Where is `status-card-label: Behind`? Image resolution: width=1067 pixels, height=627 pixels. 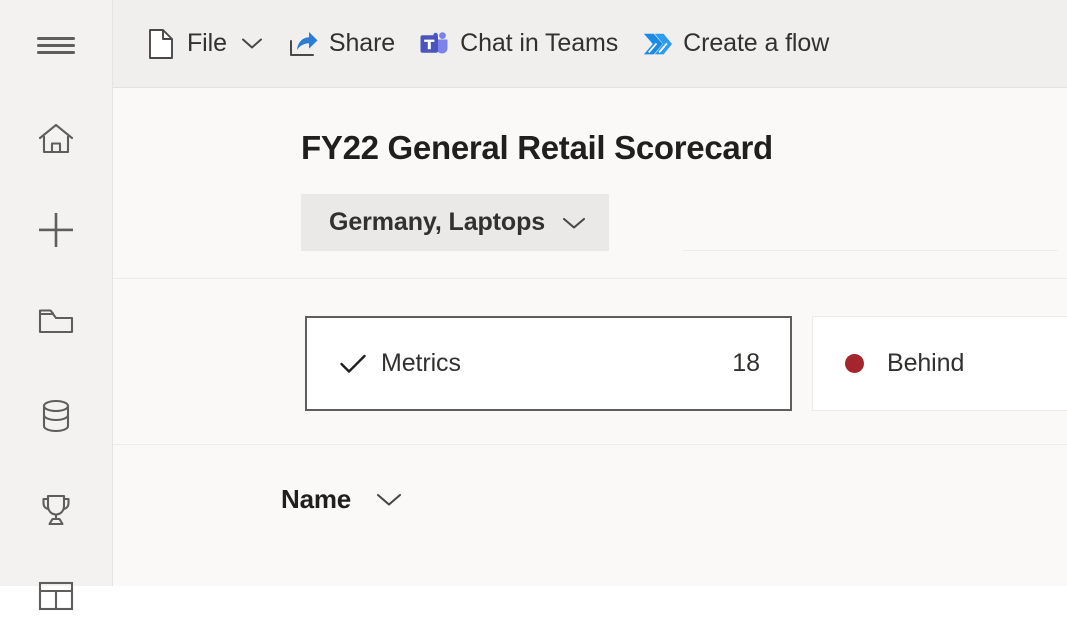 status-card-label: Behind is located at coordinates (926, 363).